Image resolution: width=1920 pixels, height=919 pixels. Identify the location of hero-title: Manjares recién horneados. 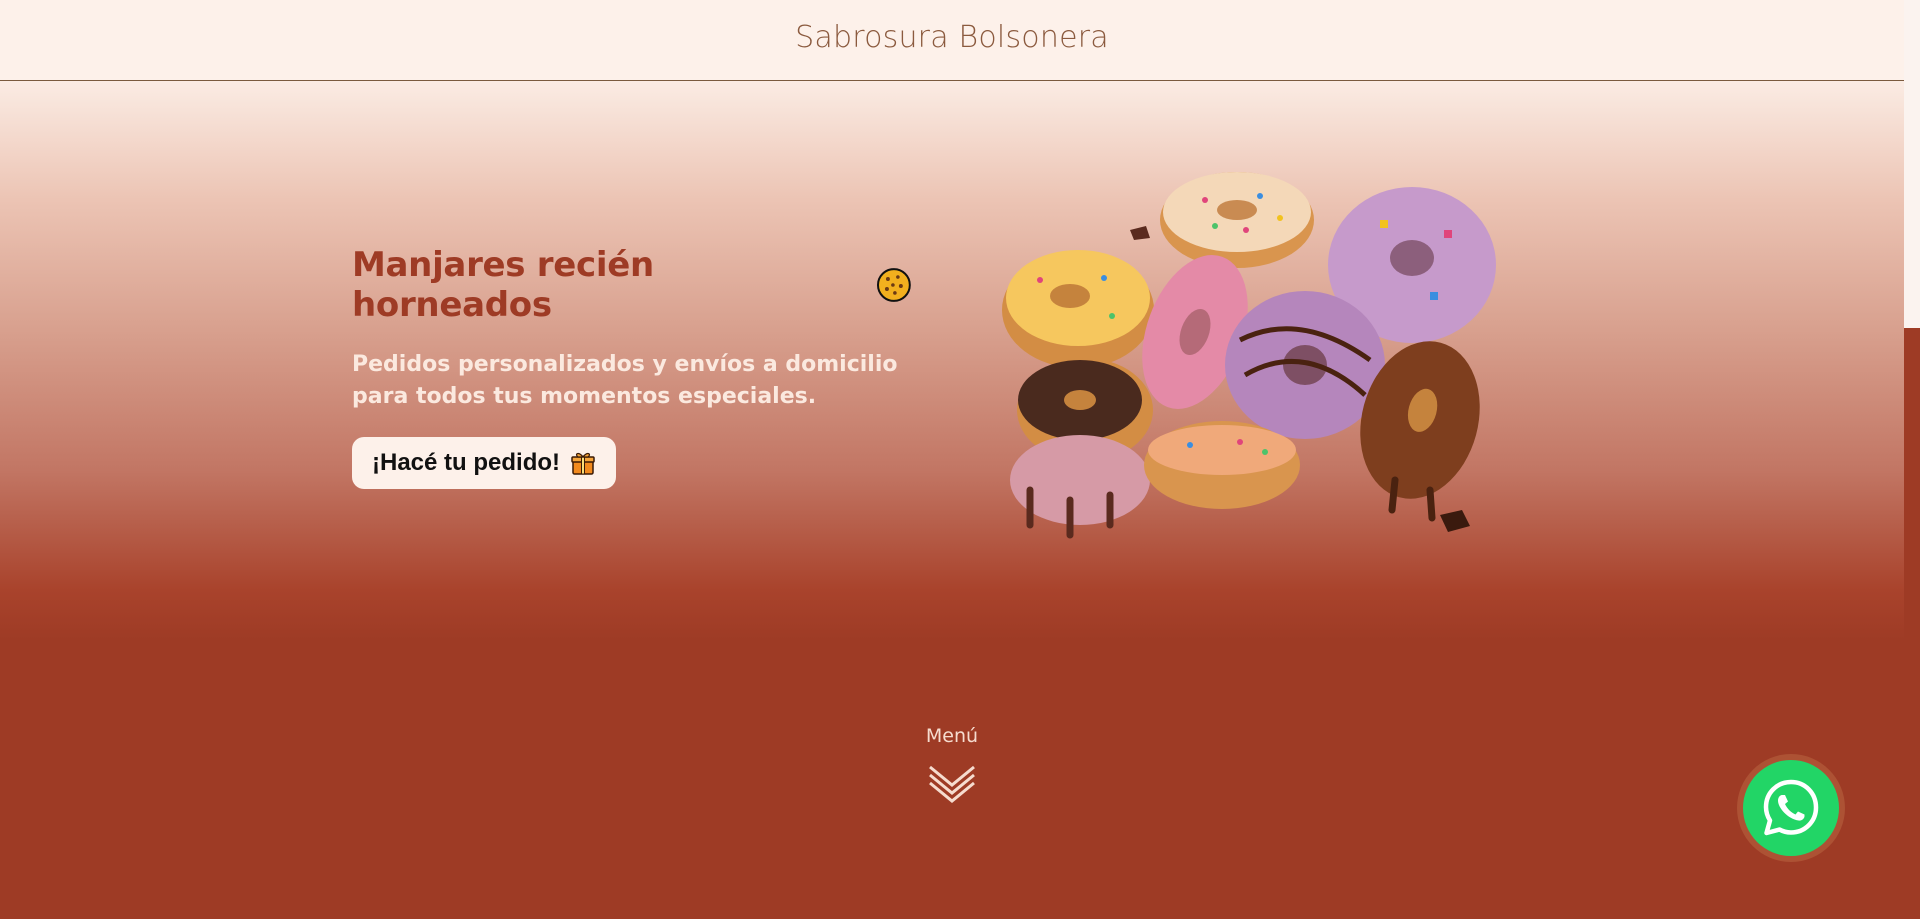
(632, 285).